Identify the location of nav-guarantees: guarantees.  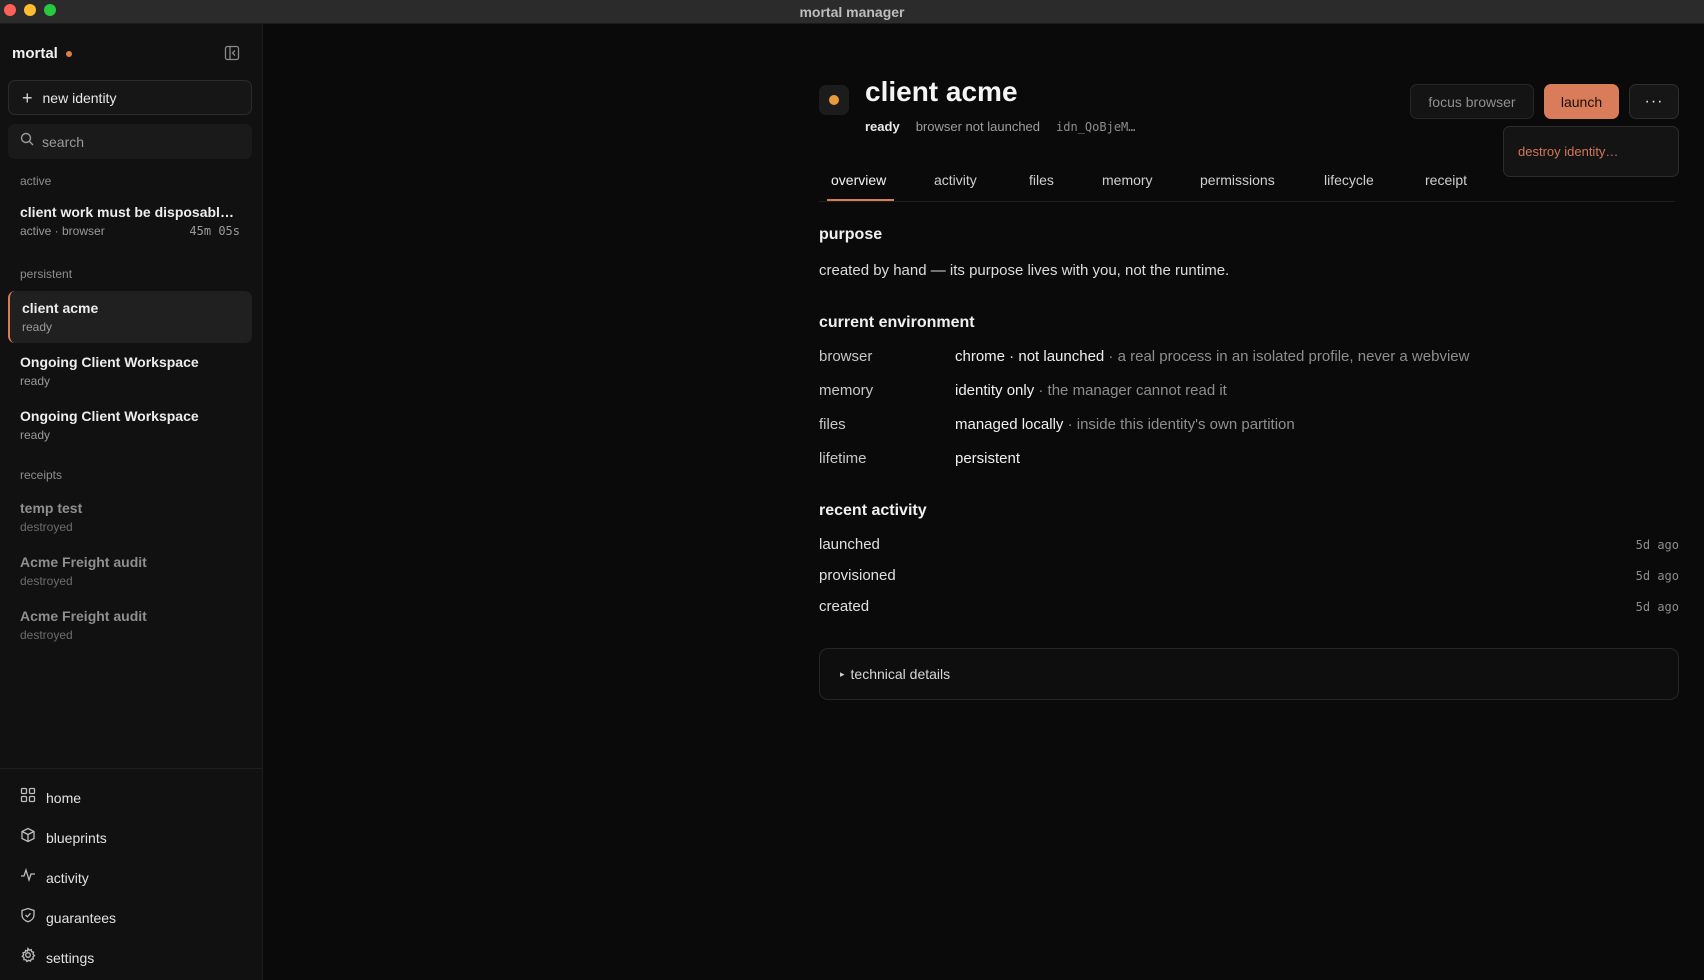
(68, 917).